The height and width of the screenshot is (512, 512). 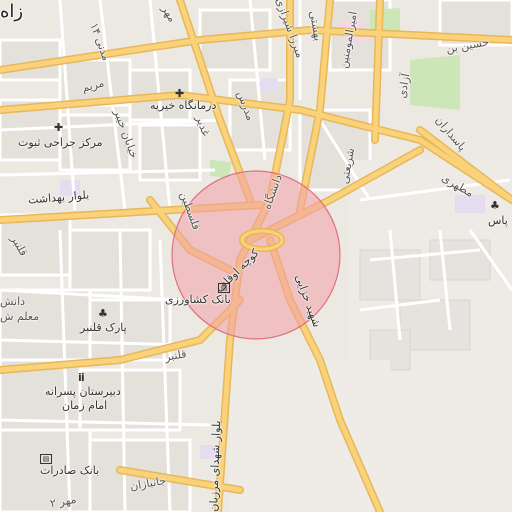 What do you see at coordinates (103, 327) in the screenshot?
I see `park-ghanbar-label: پارک قلنبر` at bounding box center [103, 327].